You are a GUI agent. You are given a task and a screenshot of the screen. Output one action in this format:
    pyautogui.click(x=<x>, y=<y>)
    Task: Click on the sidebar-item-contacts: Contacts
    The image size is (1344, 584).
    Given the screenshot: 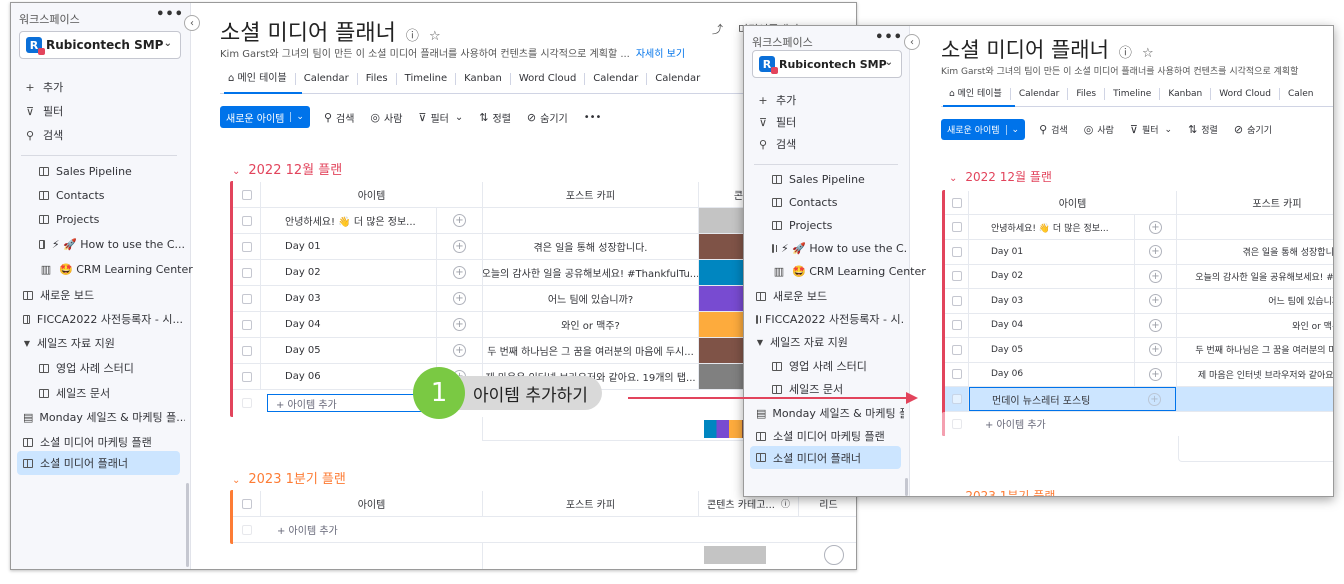 What is the action you would take?
    pyautogui.click(x=72, y=195)
    